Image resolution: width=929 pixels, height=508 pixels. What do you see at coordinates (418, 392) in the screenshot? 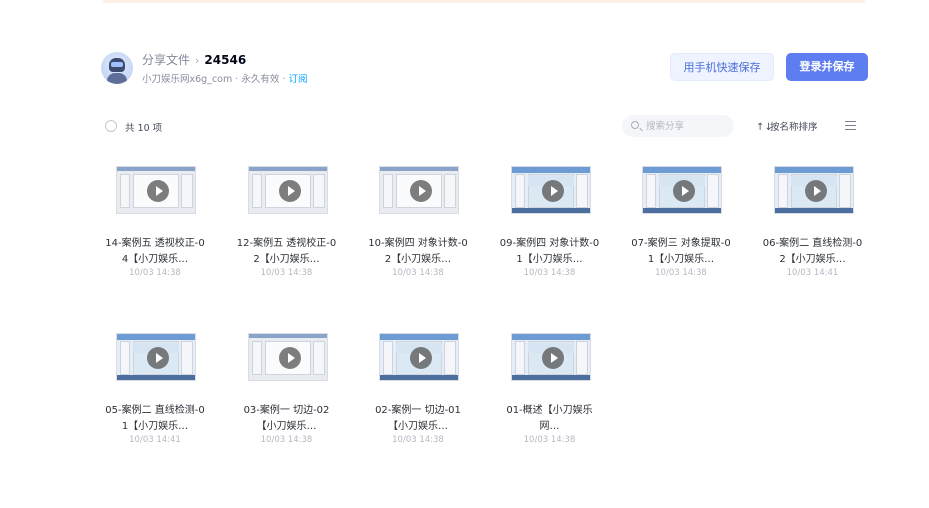
I see `file-item: 02-案例一 切边-01【小刀娱乐… 10/03 14:38` at bounding box center [418, 392].